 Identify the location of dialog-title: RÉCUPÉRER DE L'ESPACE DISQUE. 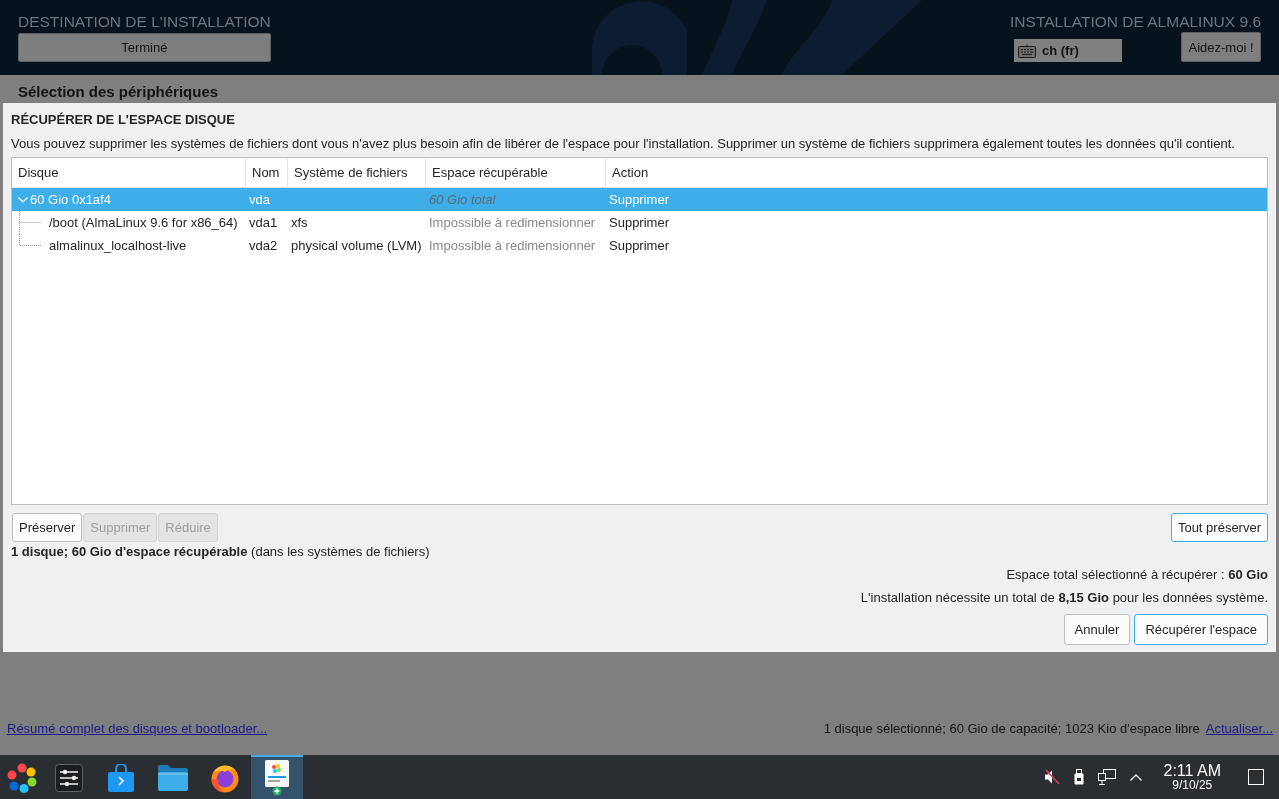
(123, 120).